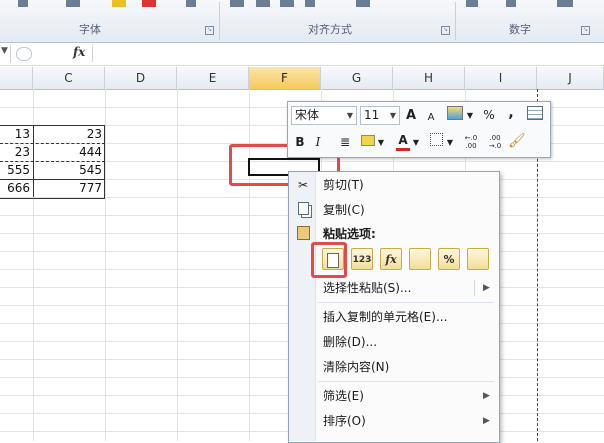 The width and height of the screenshot is (604, 443). What do you see at coordinates (501, 78) in the screenshot?
I see `column-header-i: I` at bounding box center [501, 78].